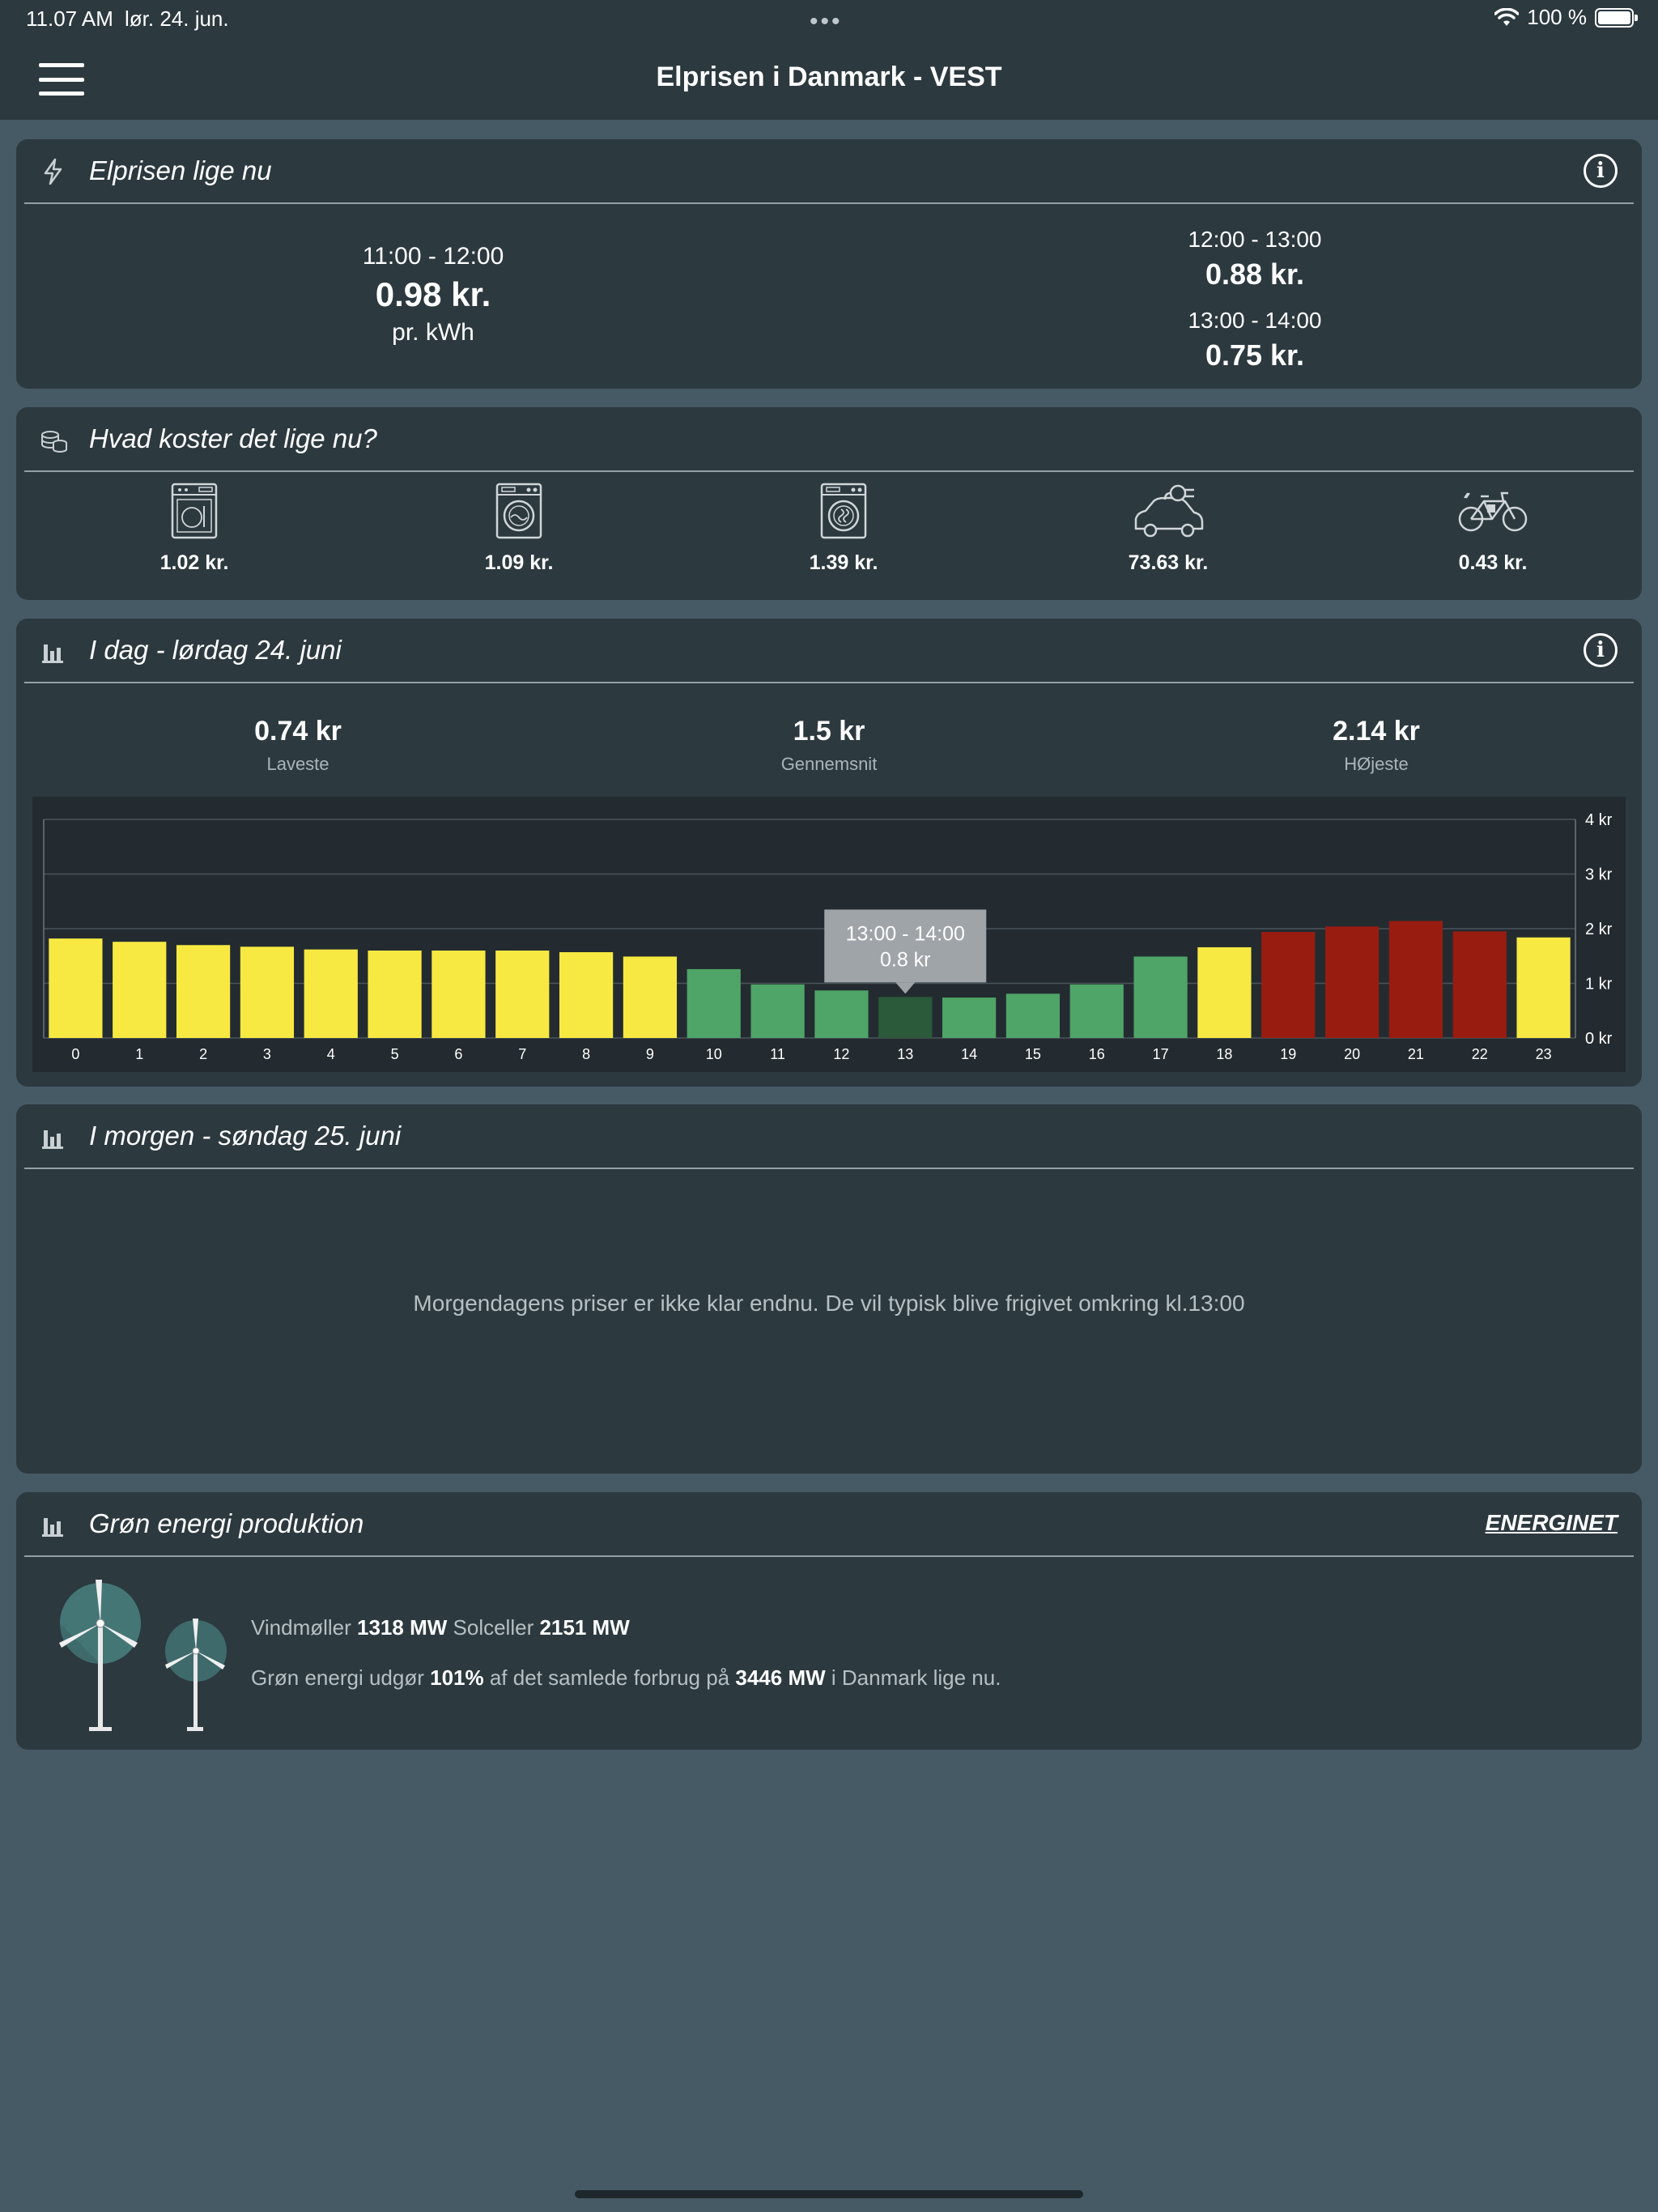 Image resolution: width=1658 pixels, height=2212 pixels. What do you see at coordinates (203, 1054) in the screenshot?
I see `x-tick-label: 2` at bounding box center [203, 1054].